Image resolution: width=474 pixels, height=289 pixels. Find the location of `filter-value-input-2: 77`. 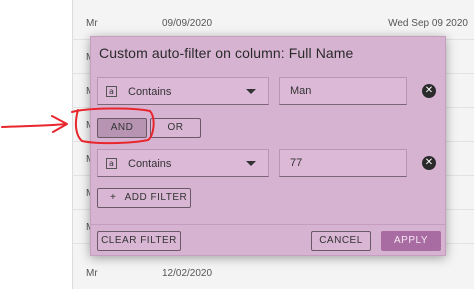

filter-value-input-2: 77 is located at coordinates (343, 163).